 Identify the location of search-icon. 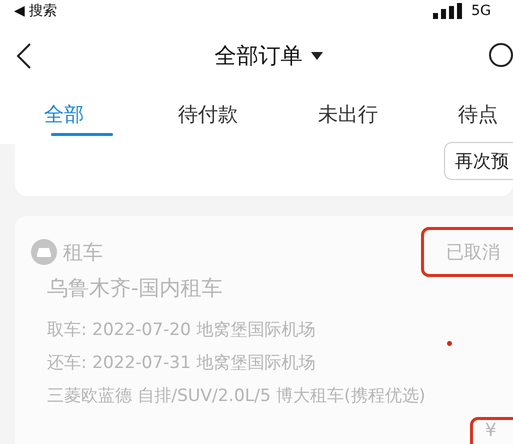
(500, 56).